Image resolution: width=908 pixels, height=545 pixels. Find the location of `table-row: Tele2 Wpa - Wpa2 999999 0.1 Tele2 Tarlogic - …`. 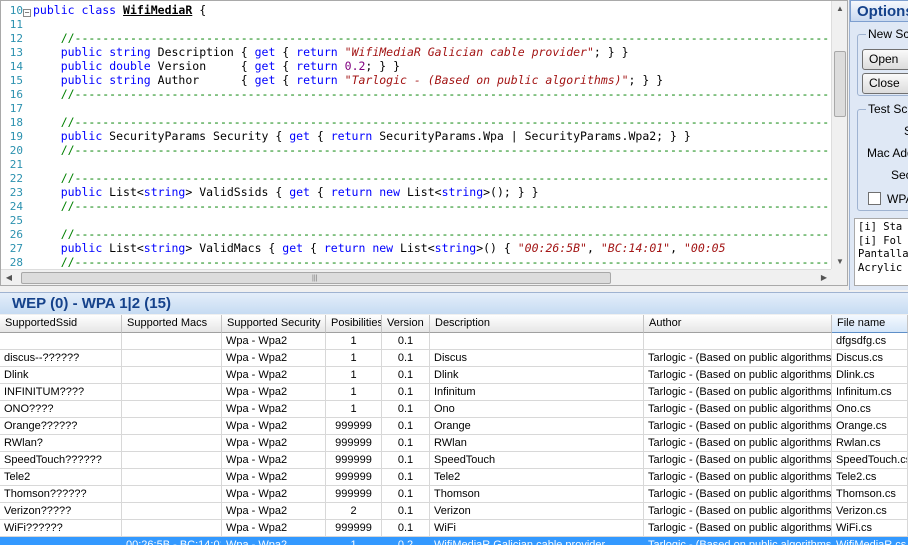

table-row: Tele2 Wpa - Wpa2 999999 0.1 Tele2 Tarlogic - … is located at coordinates (454, 477).